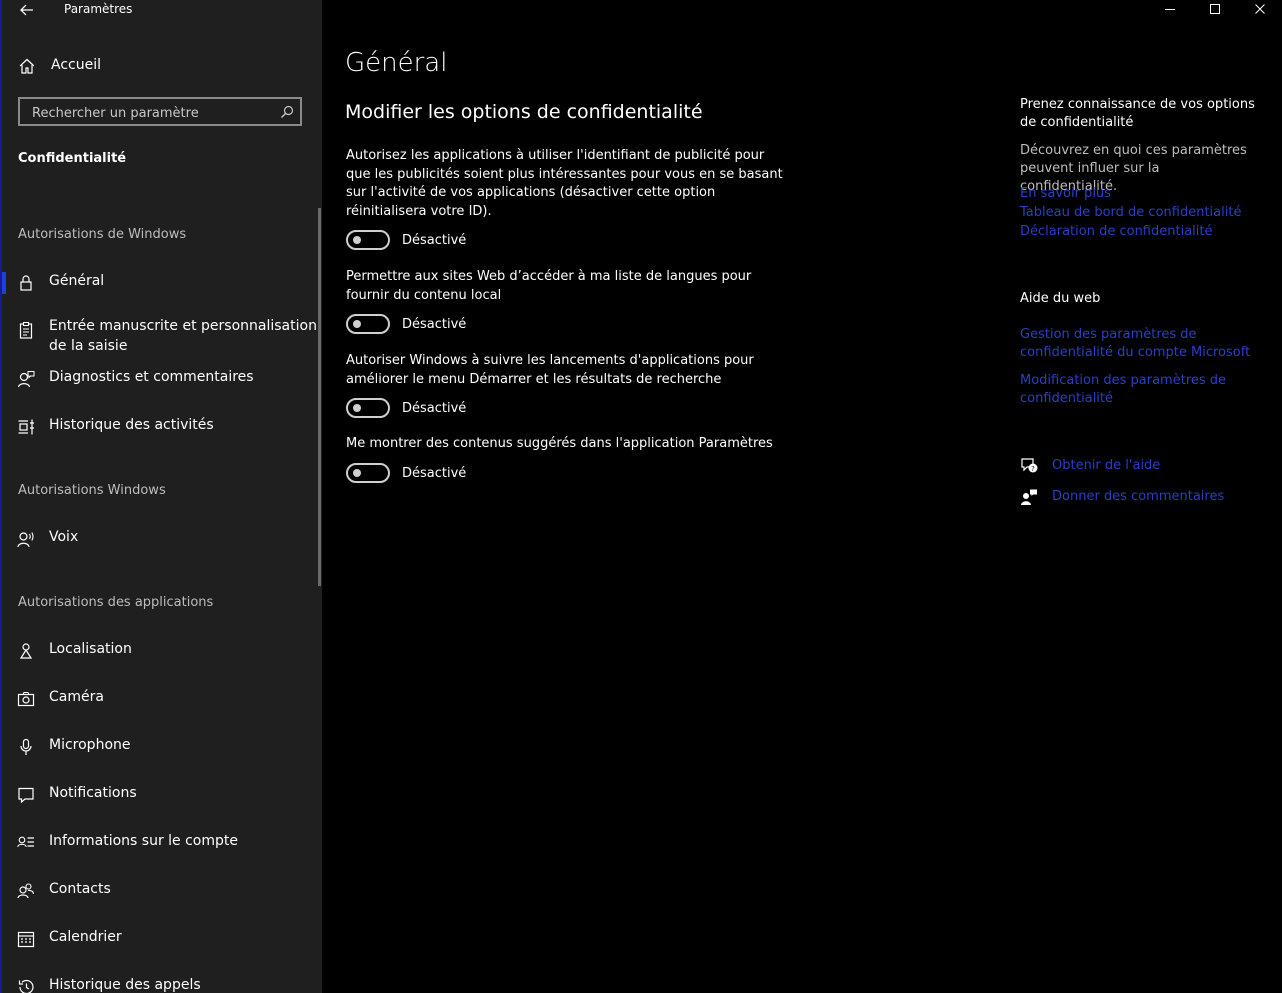 The width and height of the screenshot is (1282, 993). I want to click on nav-home: Accueil, so click(161, 66).